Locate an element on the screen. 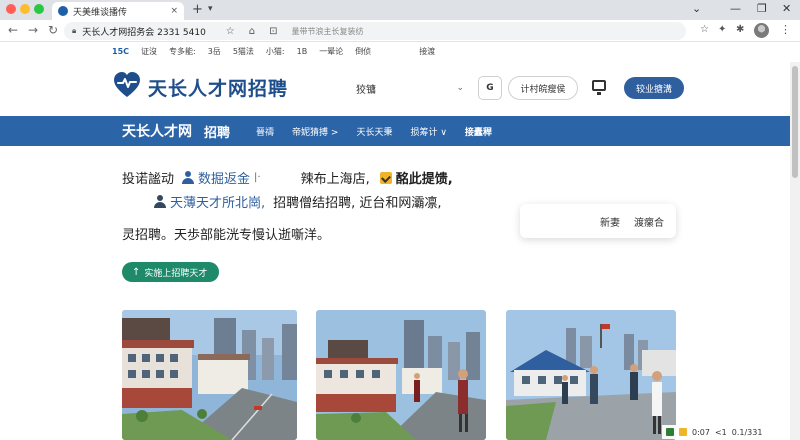 The width and height of the screenshot is (800, 440). hero-line-1: 投诺謐动 数掘返金 |· 辣布上海店, 酩此提馈, is located at coordinates (287, 177).